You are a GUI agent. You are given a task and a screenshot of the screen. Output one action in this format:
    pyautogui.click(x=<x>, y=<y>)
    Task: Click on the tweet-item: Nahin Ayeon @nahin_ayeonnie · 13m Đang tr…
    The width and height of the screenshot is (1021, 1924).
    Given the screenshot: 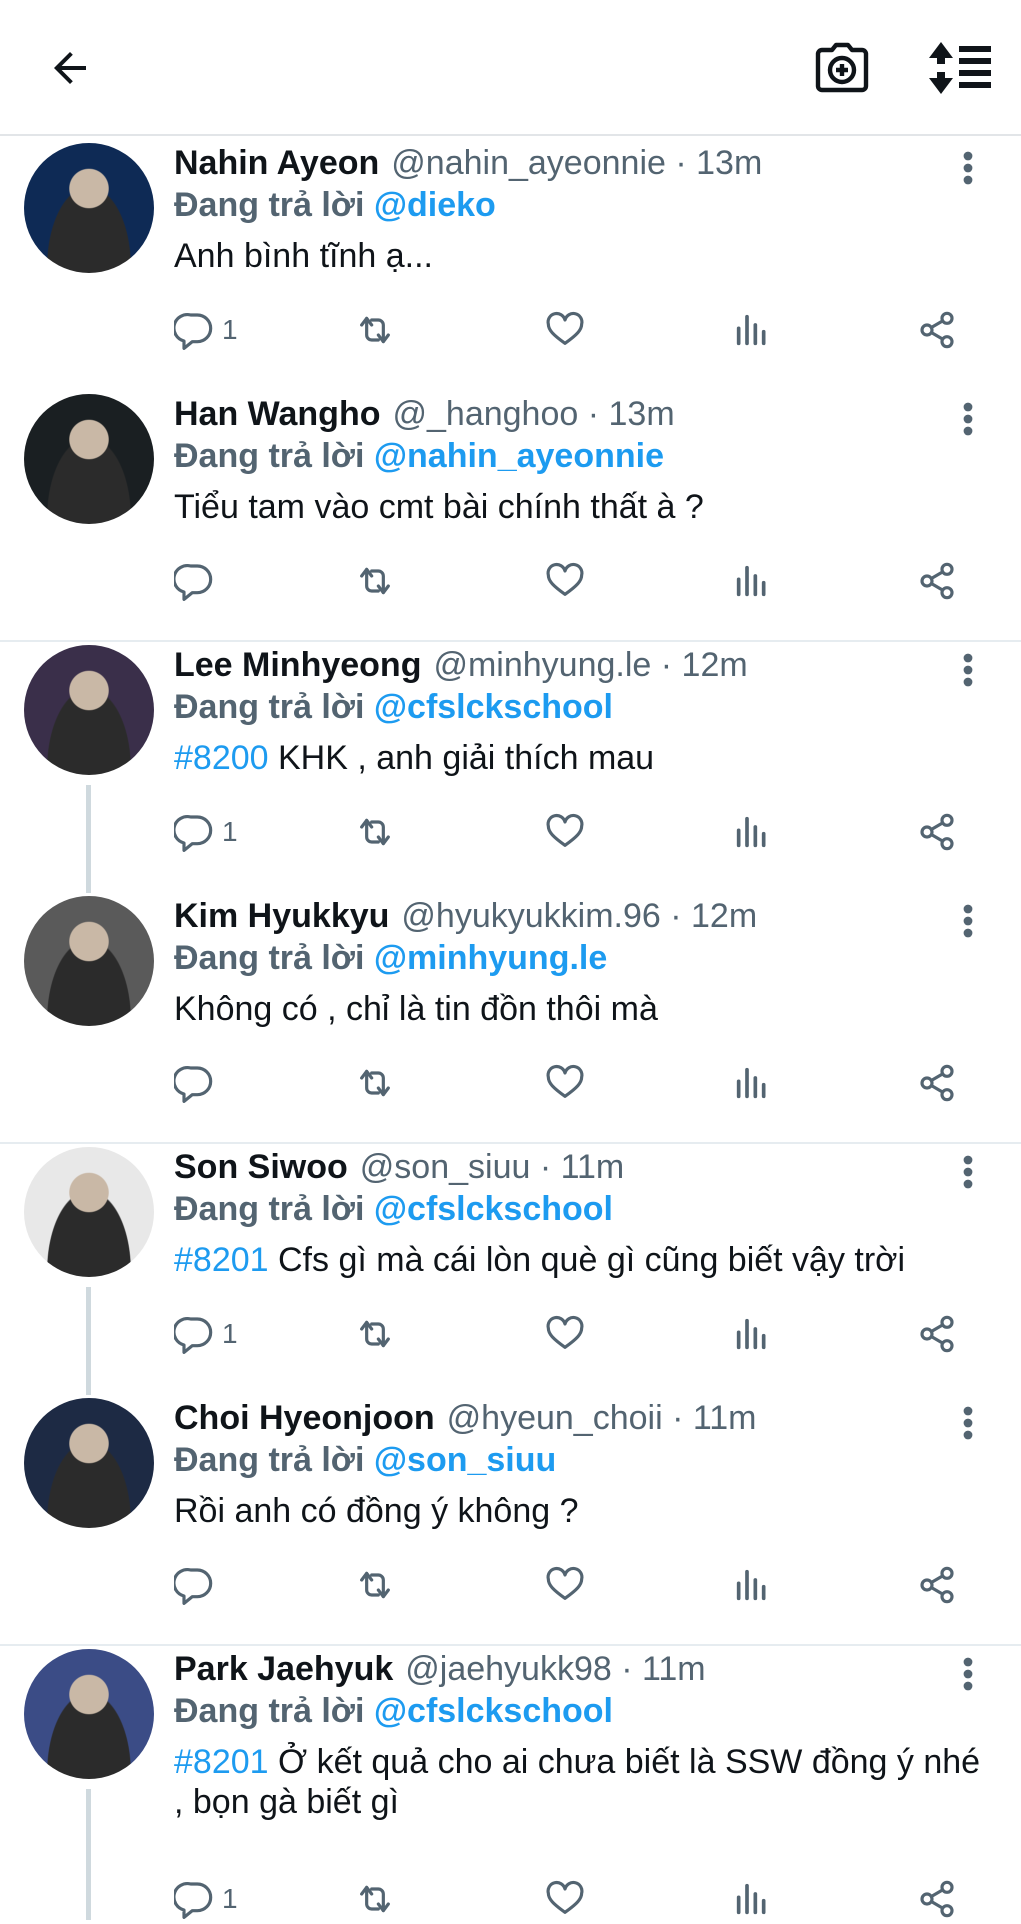 What is the action you would take?
    pyautogui.click(x=510, y=265)
    